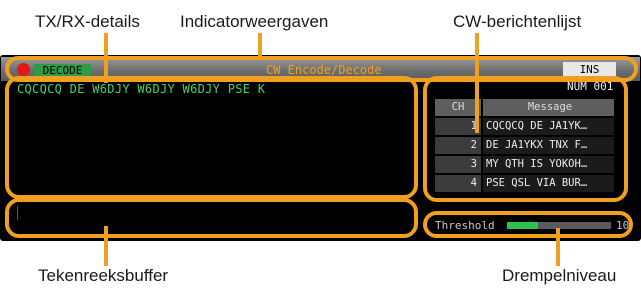 Image resolution: width=641 pixels, height=289 pixels. I want to click on callout-cw-message-list: CW-berichtenlijst, so click(517, 21).